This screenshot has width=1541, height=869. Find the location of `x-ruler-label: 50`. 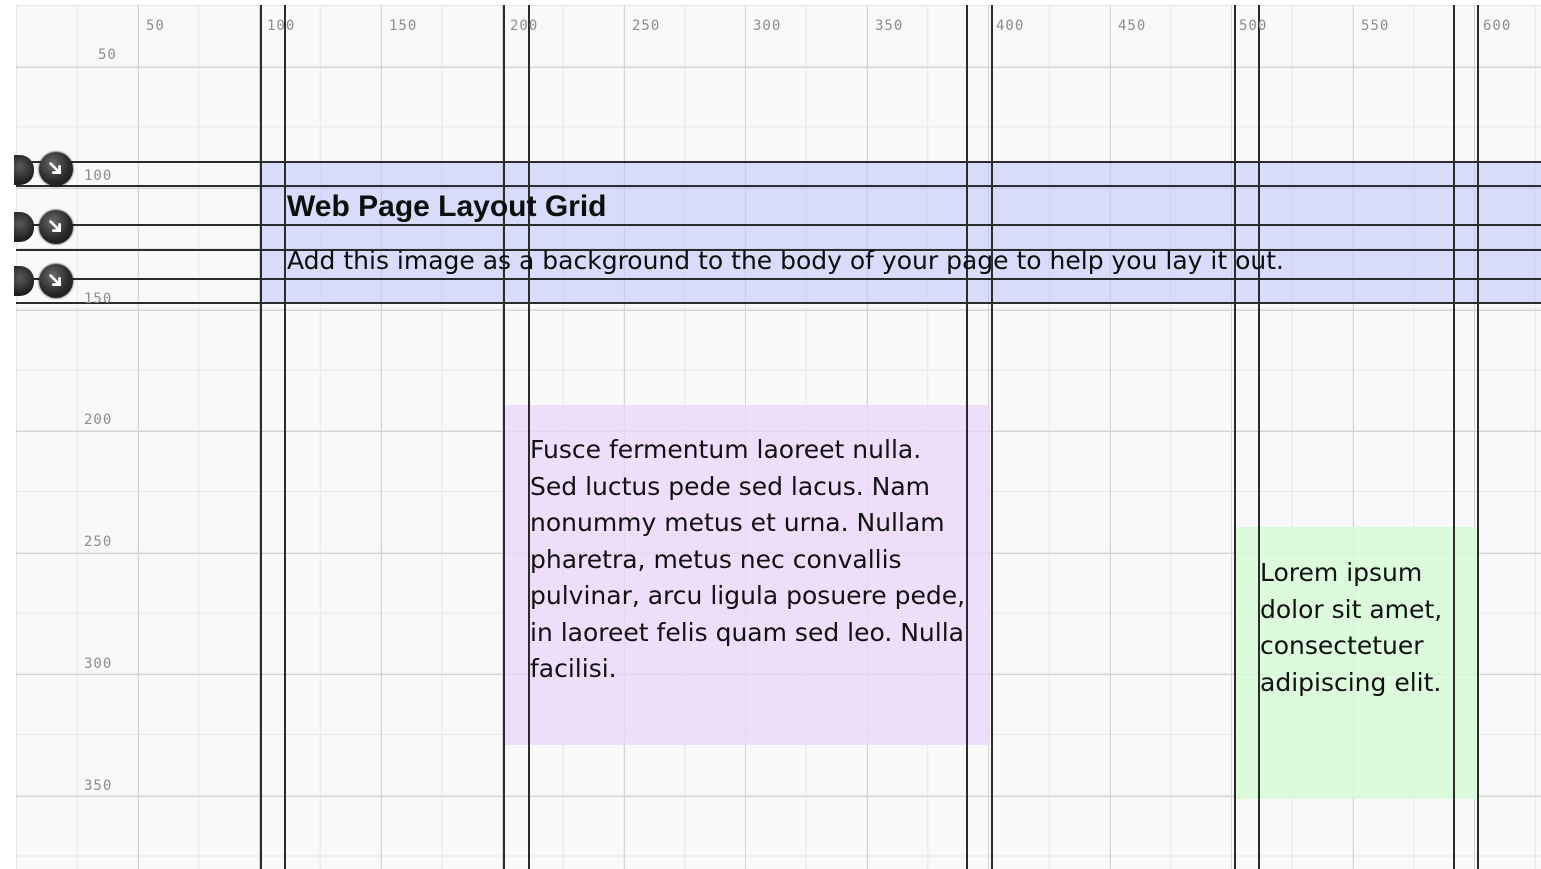

x-ruler-label: 50 is located at coordinates (155, 26).